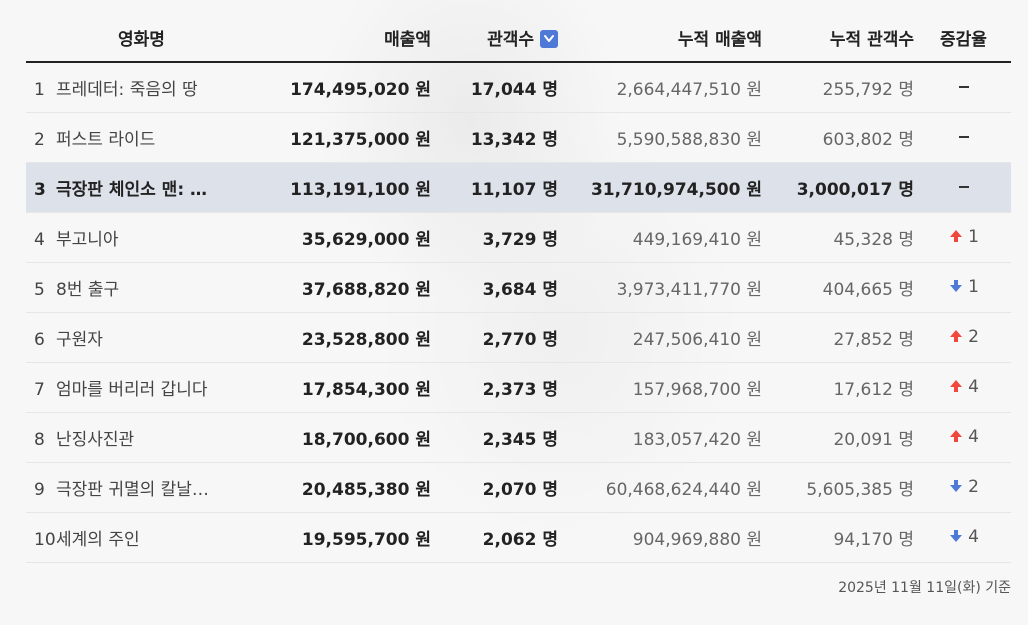 The image size is (1028, 625). What do you see at coordinates (842, 38) in the screenshot?
I see `header-cum-audience: 누적 관객수` at bounding box center [842, 38].